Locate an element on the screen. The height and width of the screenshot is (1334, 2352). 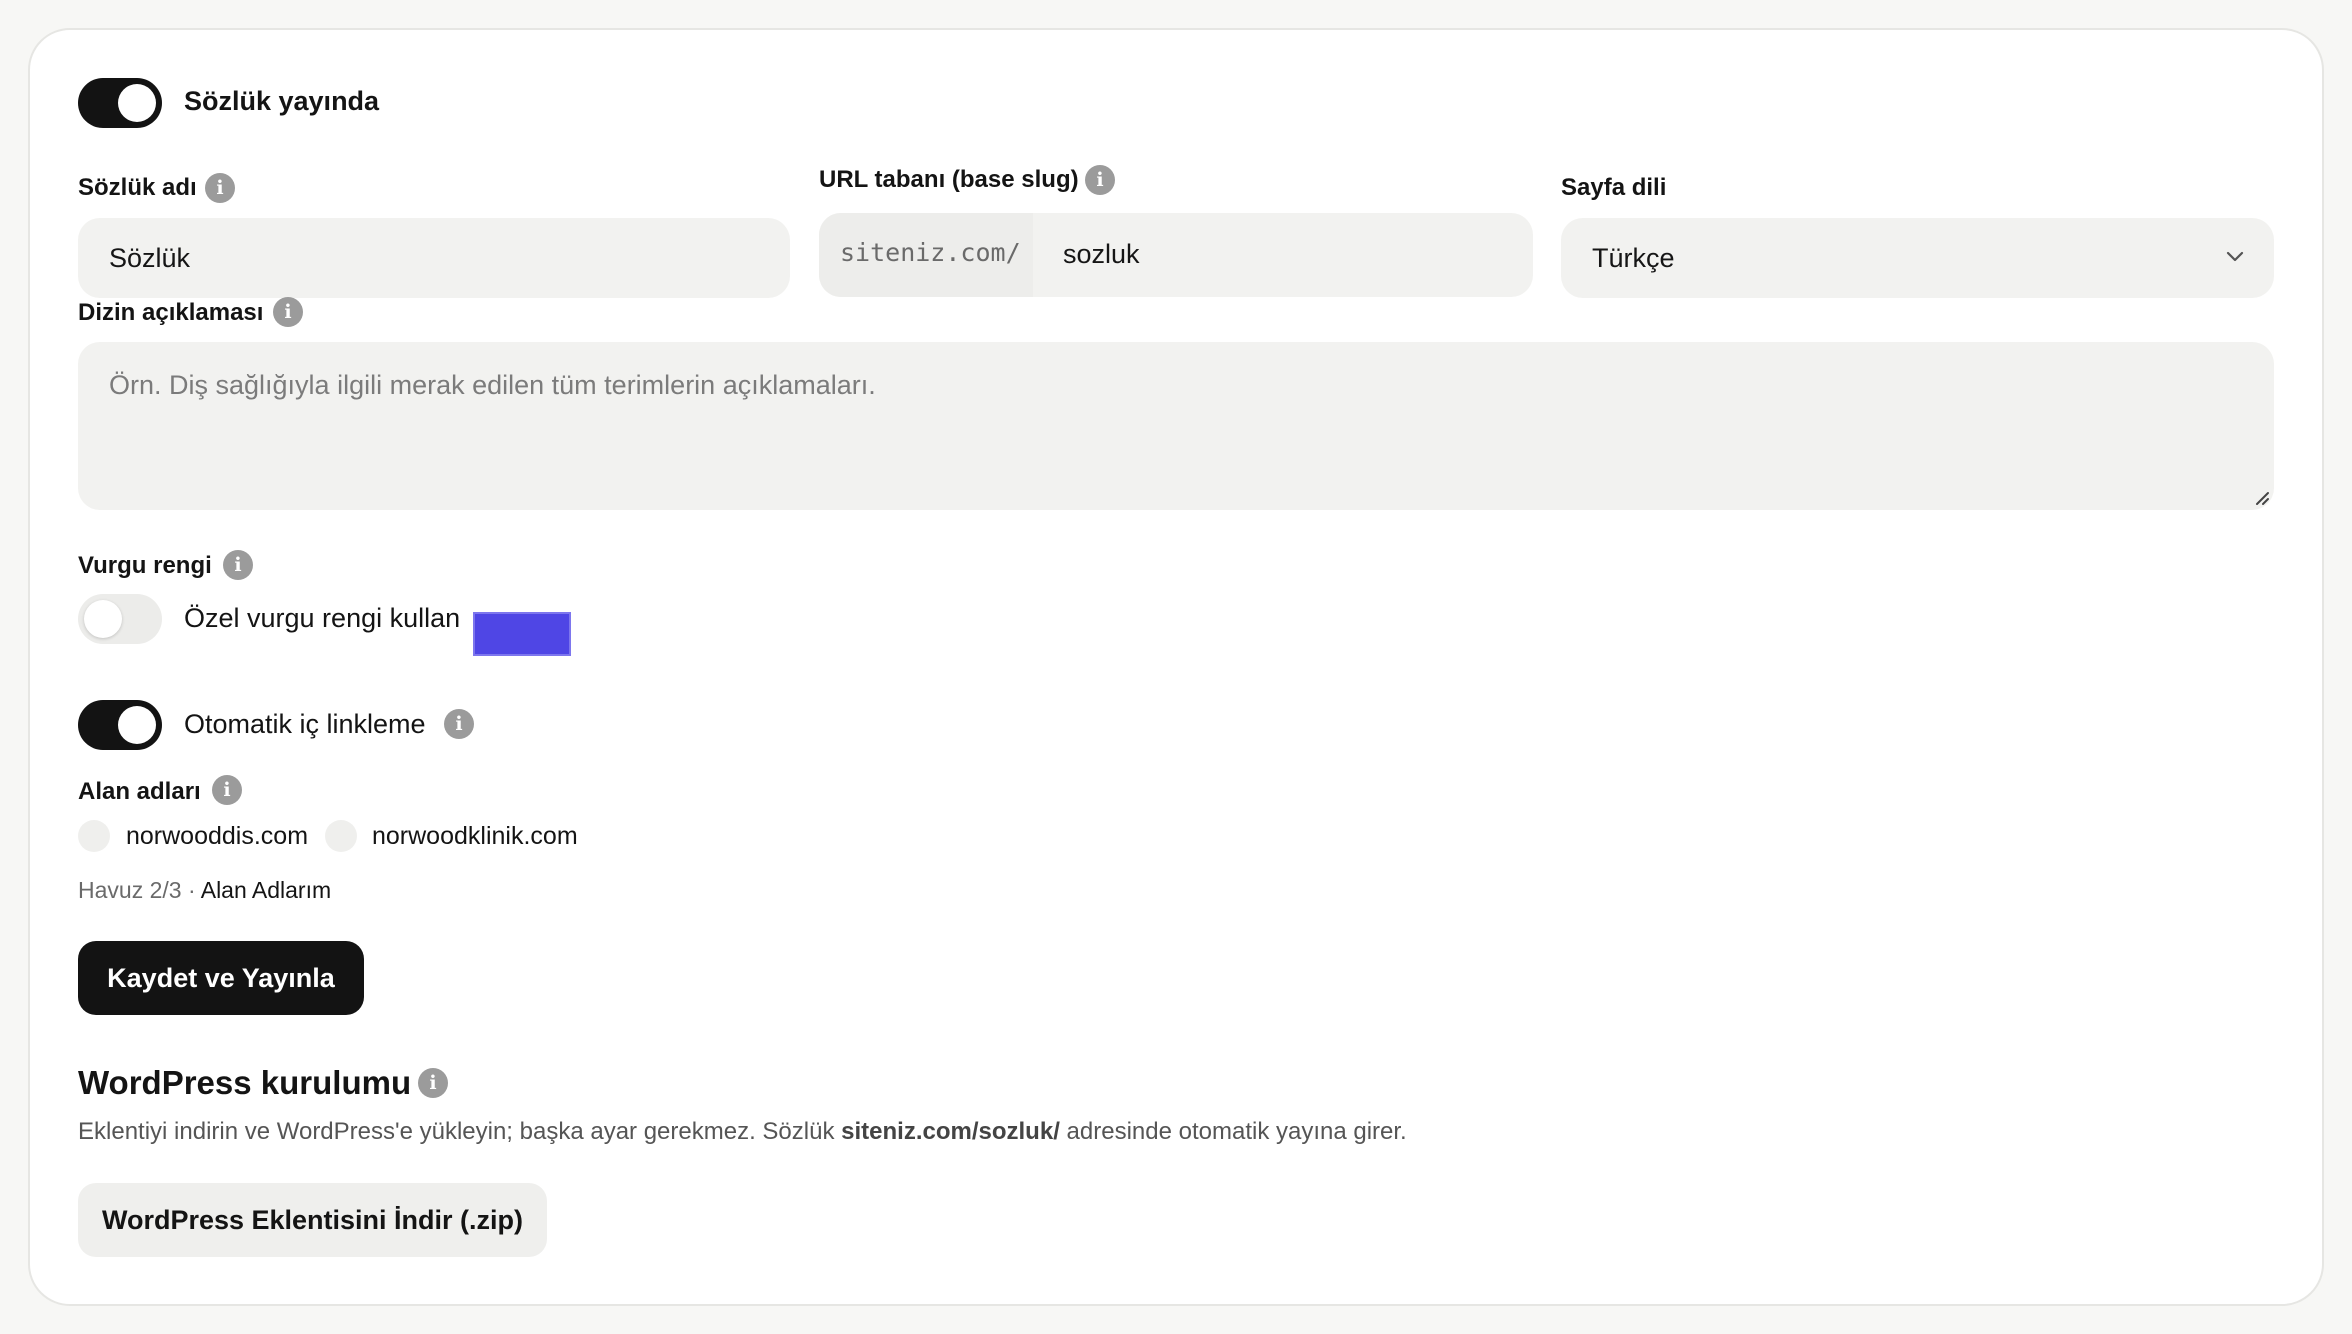
name-label: Sözlük adı is located at coordinates (137, 187).